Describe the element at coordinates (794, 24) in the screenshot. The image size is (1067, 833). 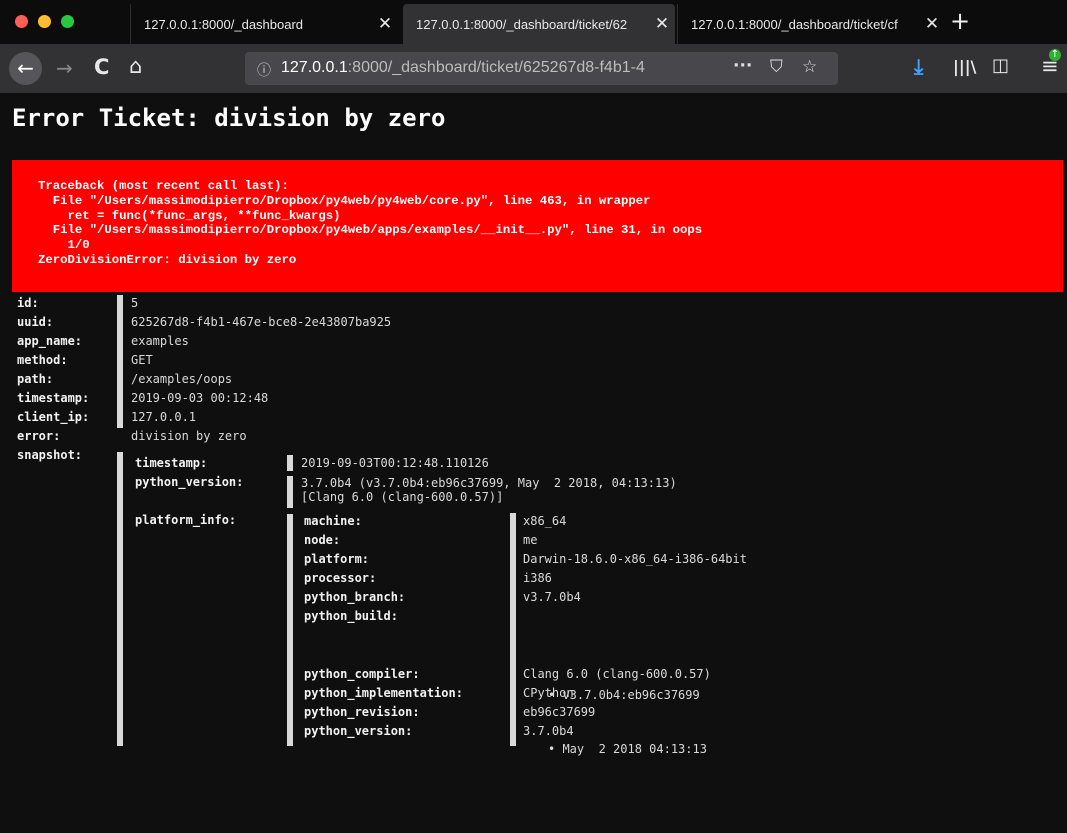
I see `tab-title: 127.0.0.1:8000/_dashboard/ticket/cf` at that location.